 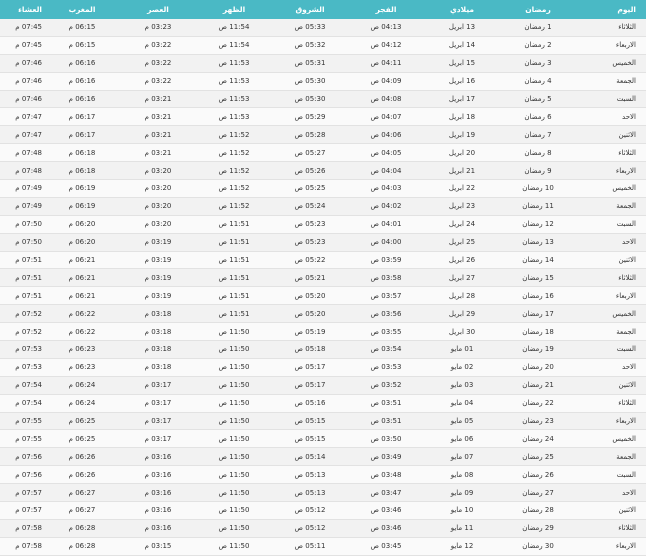 What do you see at coordinates (462, 9) in the screenshot?
I see `header-gregorian: ميلادي` at bounding box center [462, 9].